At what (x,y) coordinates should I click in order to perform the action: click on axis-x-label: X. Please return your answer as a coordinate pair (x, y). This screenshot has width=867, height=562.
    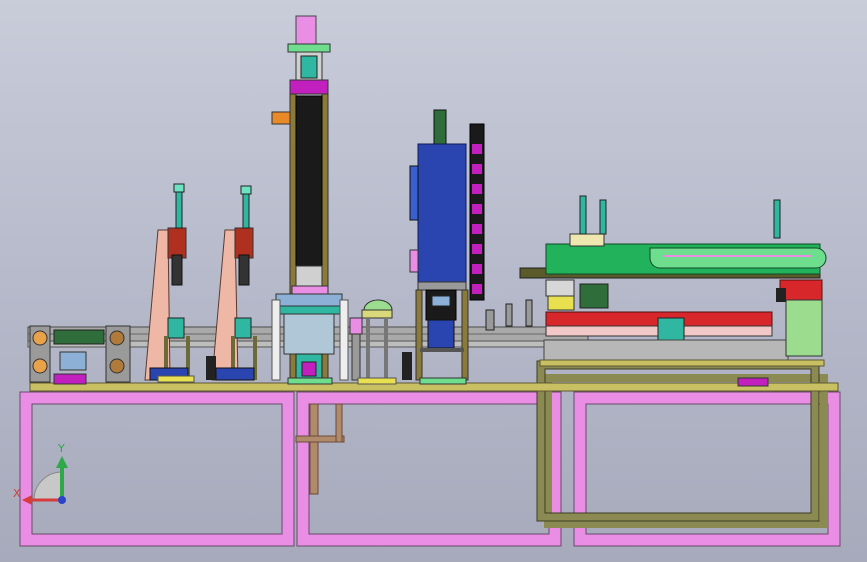
    Looking at the image, I should click on (17, 493).